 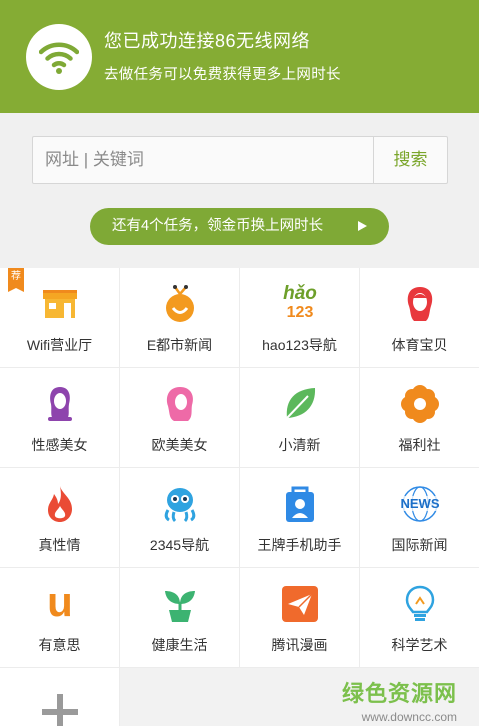 What do you see at coordinates (419, 345) in the screenshot?
I see `grid-item-label: 体育宝贝` at bounding box center [419, 345].